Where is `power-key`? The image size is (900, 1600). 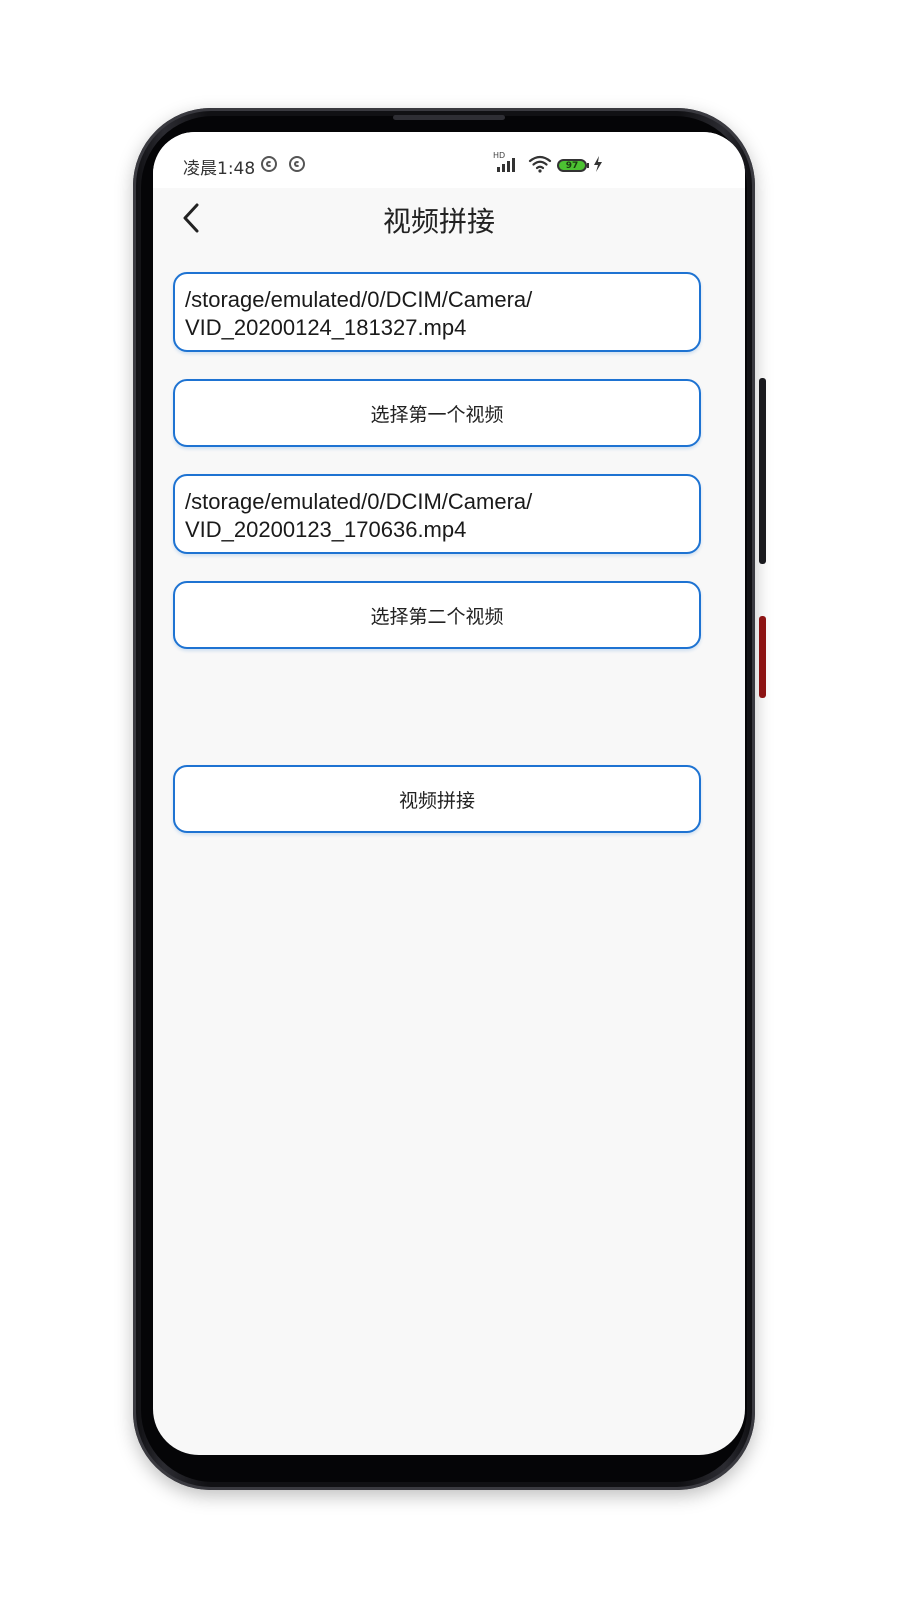 power-key is located at coordinates (762, 657).